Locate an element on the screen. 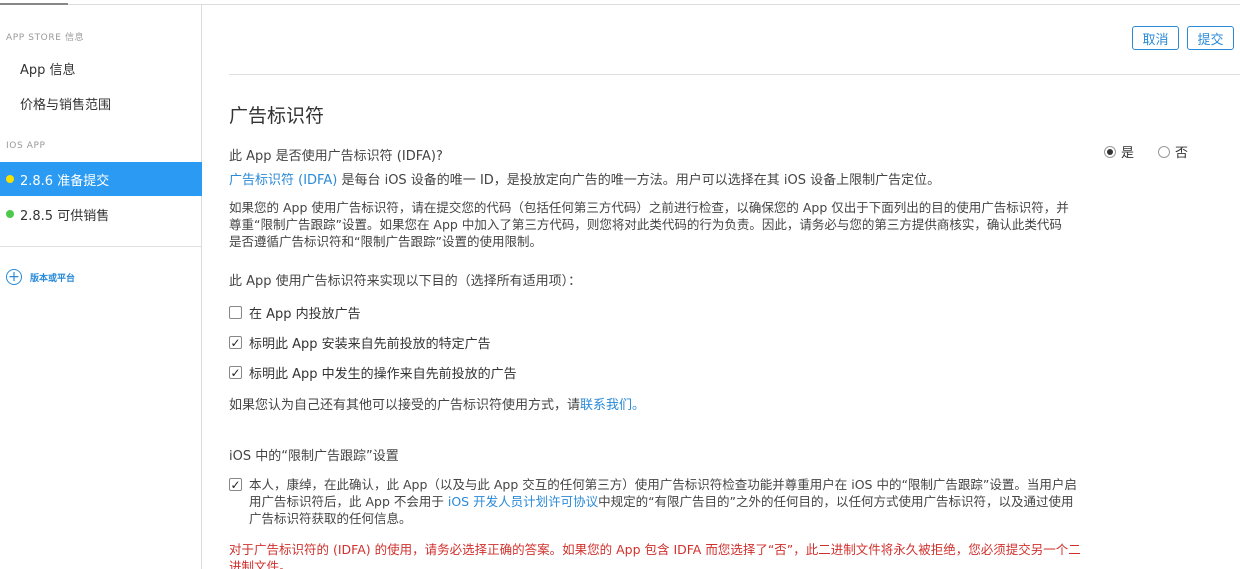 The width and height of the screenshot is (1240, 569). sidebar-item-version-286: 2.8.6 准备提交 is located at coordinates (101, 179).